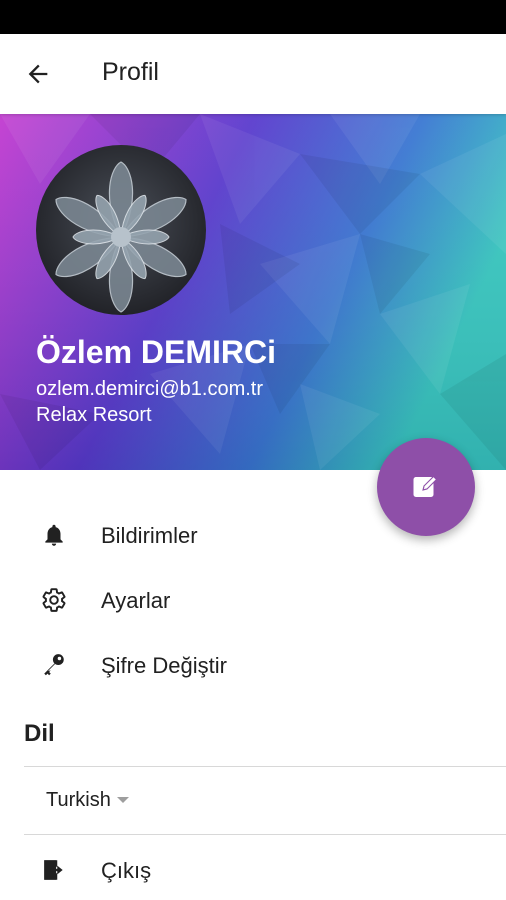 The height and width of the screenshot is (900, 506). I want to click on avatar, so click(121, 230).